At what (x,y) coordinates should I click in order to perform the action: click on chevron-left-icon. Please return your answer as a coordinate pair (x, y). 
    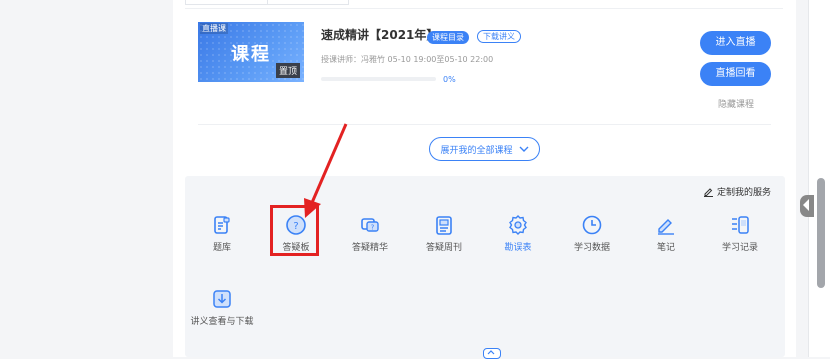
    Looking at the image, I should click on (806, 205).